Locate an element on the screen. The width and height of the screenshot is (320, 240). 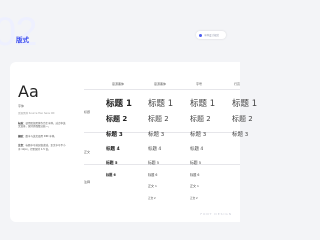
note-text: 数字与英文使用 DIN 字体。 is located at coordinates (41, 136).